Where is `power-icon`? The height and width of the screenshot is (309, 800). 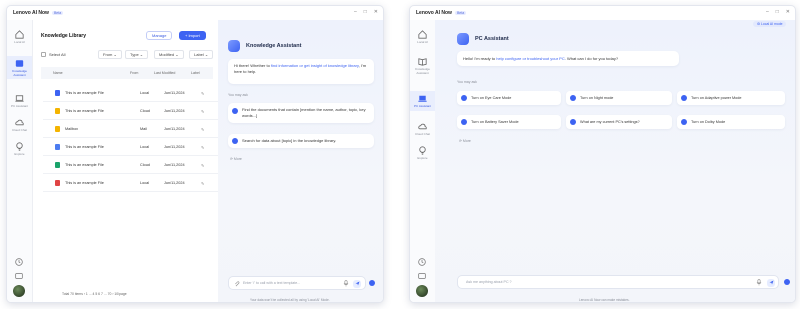
power-icon is located at coordinates (684, 98).